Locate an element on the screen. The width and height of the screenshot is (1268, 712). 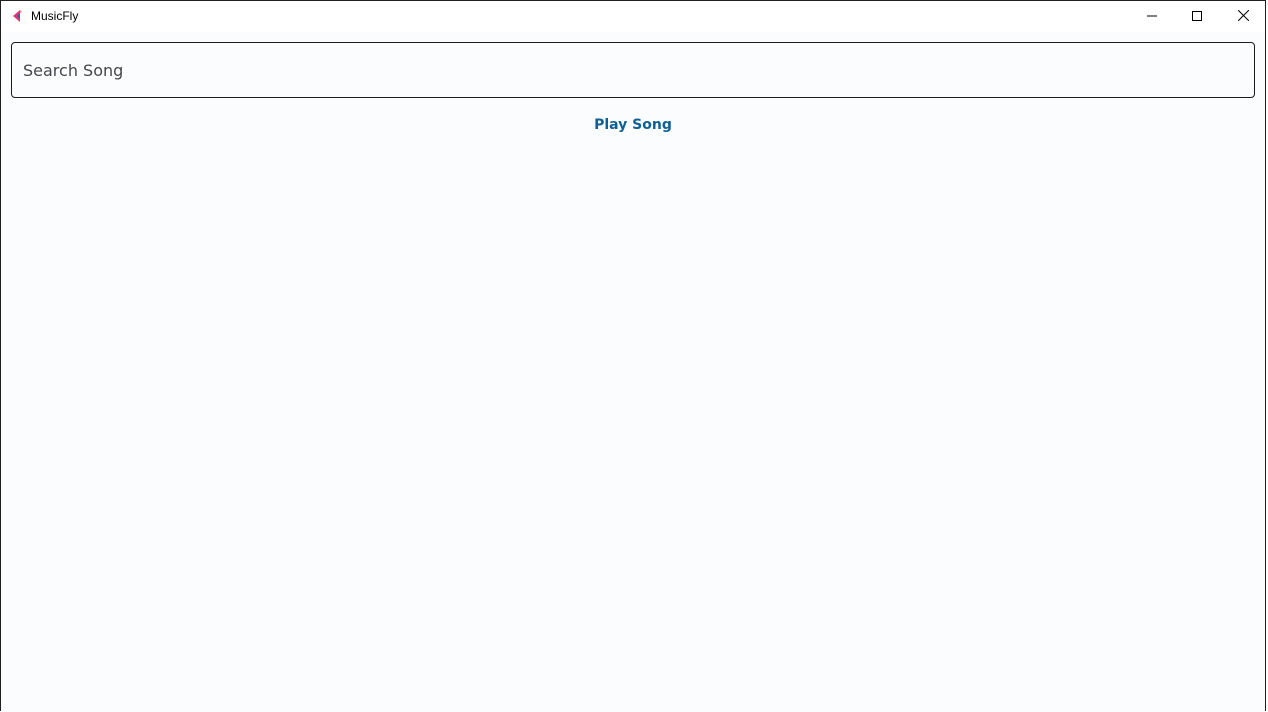
window-title: MusicFly is located at coordinates (55, 16).